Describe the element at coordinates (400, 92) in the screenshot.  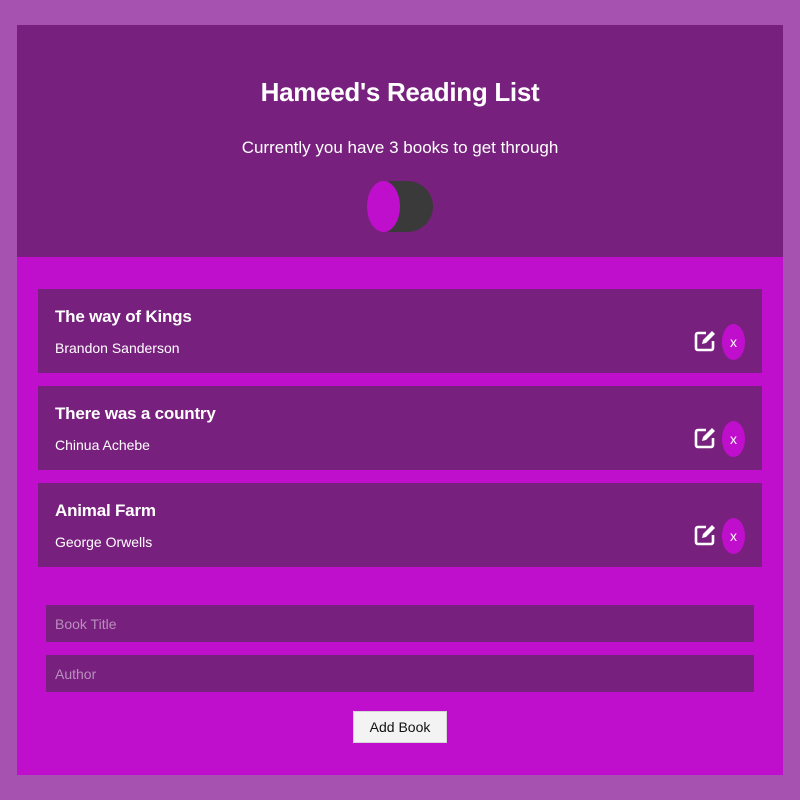
I see `page-title: Hameed's Reading List` at that location.